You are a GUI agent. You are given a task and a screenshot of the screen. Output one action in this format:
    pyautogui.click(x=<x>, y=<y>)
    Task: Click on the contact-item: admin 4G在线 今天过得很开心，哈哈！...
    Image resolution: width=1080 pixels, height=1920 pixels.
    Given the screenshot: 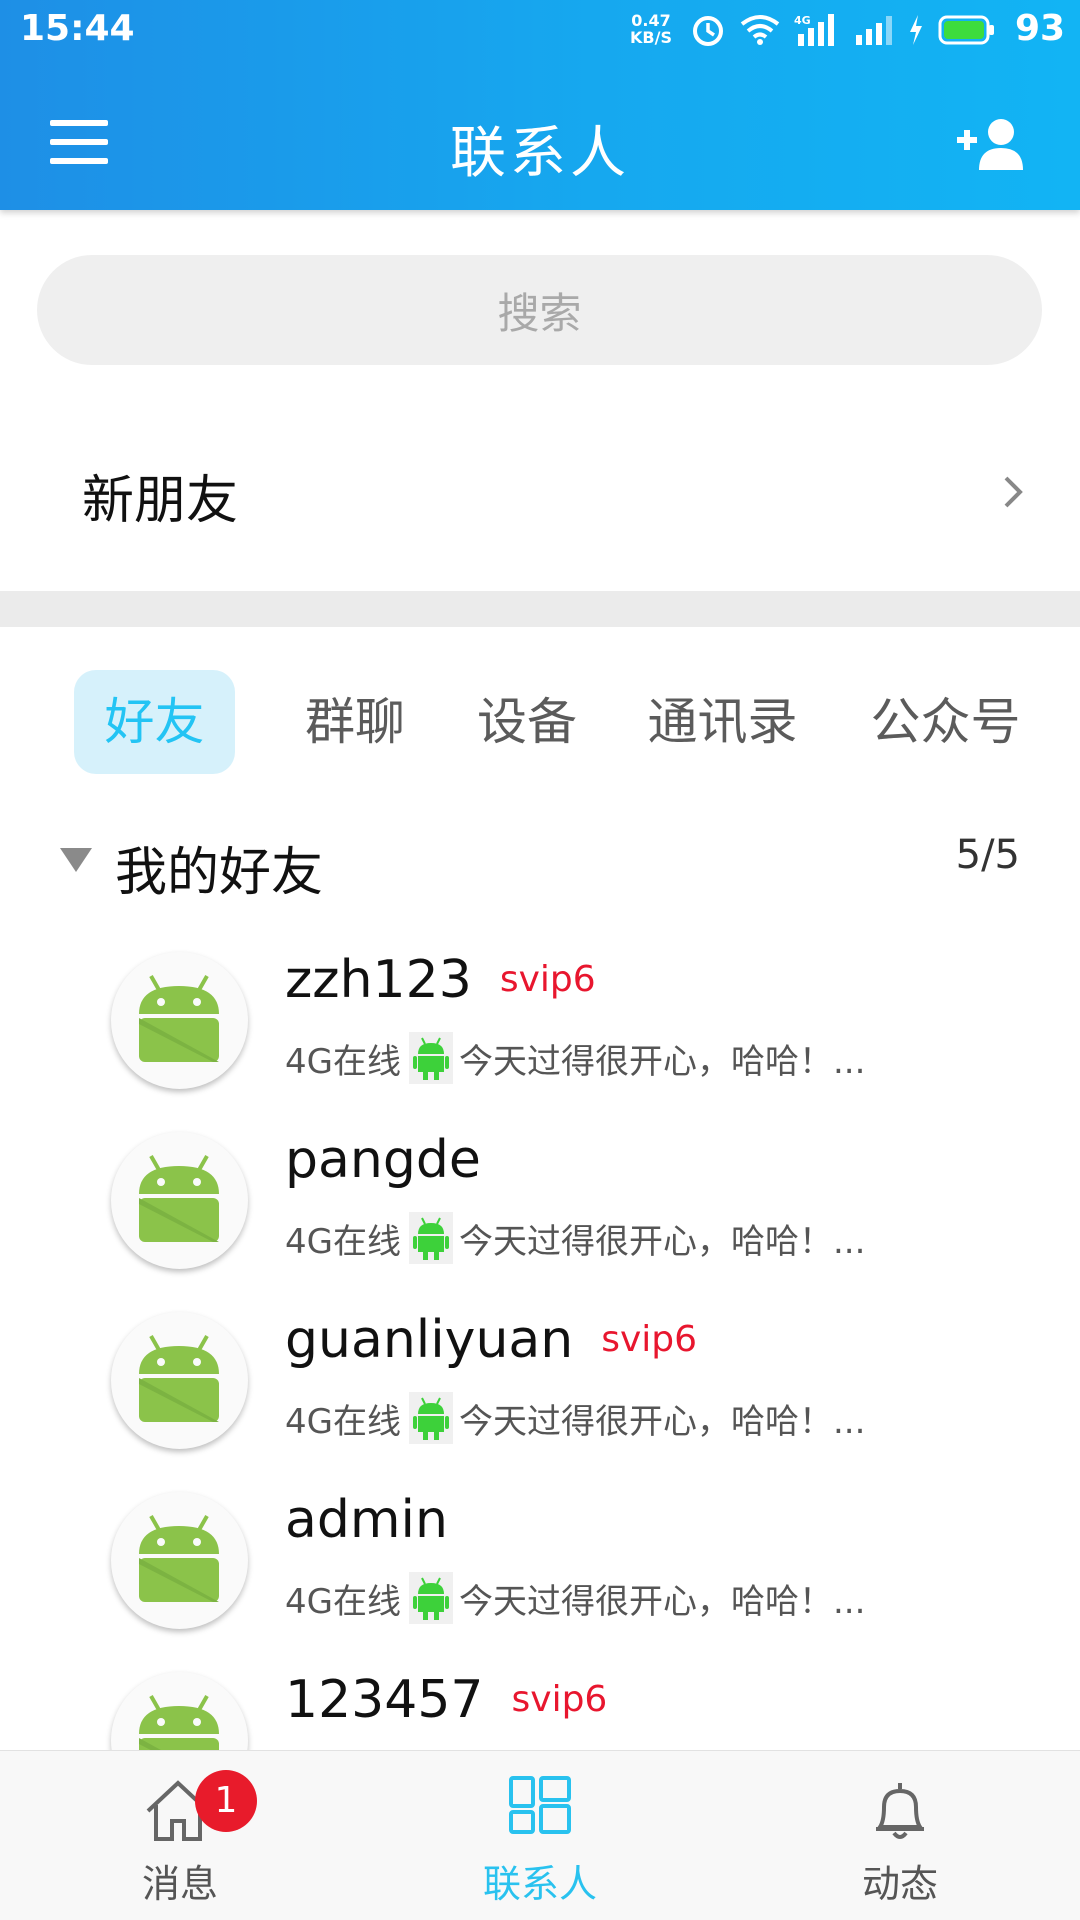 What is the action you would take?
    pyautogui.click(x=540, y=1570)
    